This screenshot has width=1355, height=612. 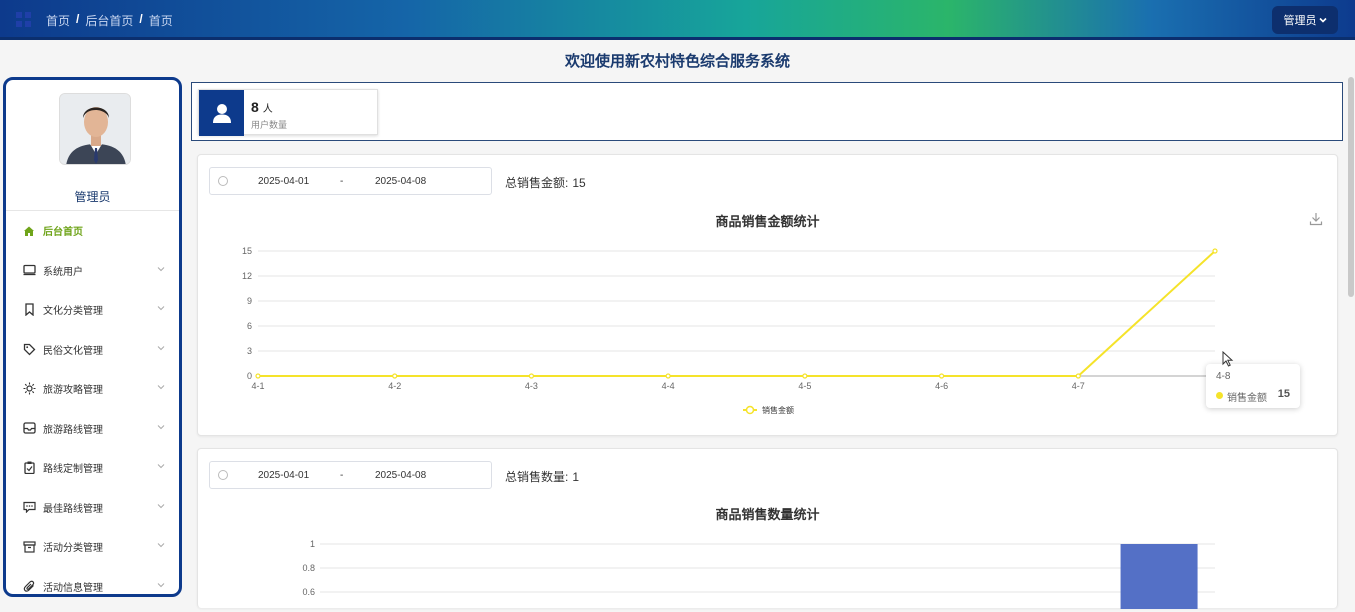 What do you see at coordinates (29, 310) in the screenshot?
I see `bookmark-icon` at bounding box center [29, 310].